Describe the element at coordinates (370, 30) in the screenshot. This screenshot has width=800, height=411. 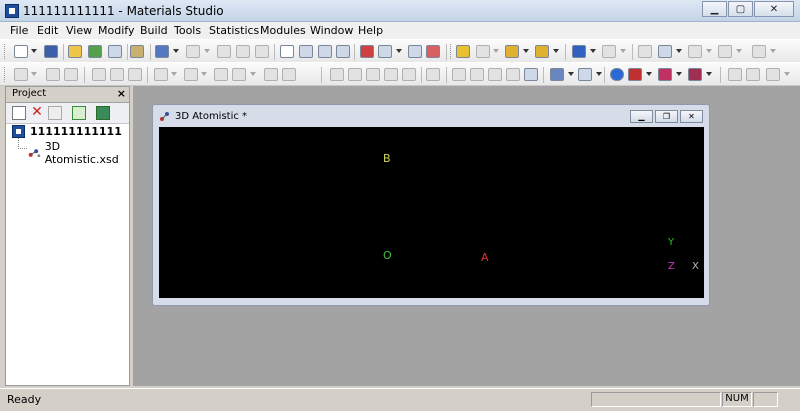
I see `menu-help: Help` at that location.